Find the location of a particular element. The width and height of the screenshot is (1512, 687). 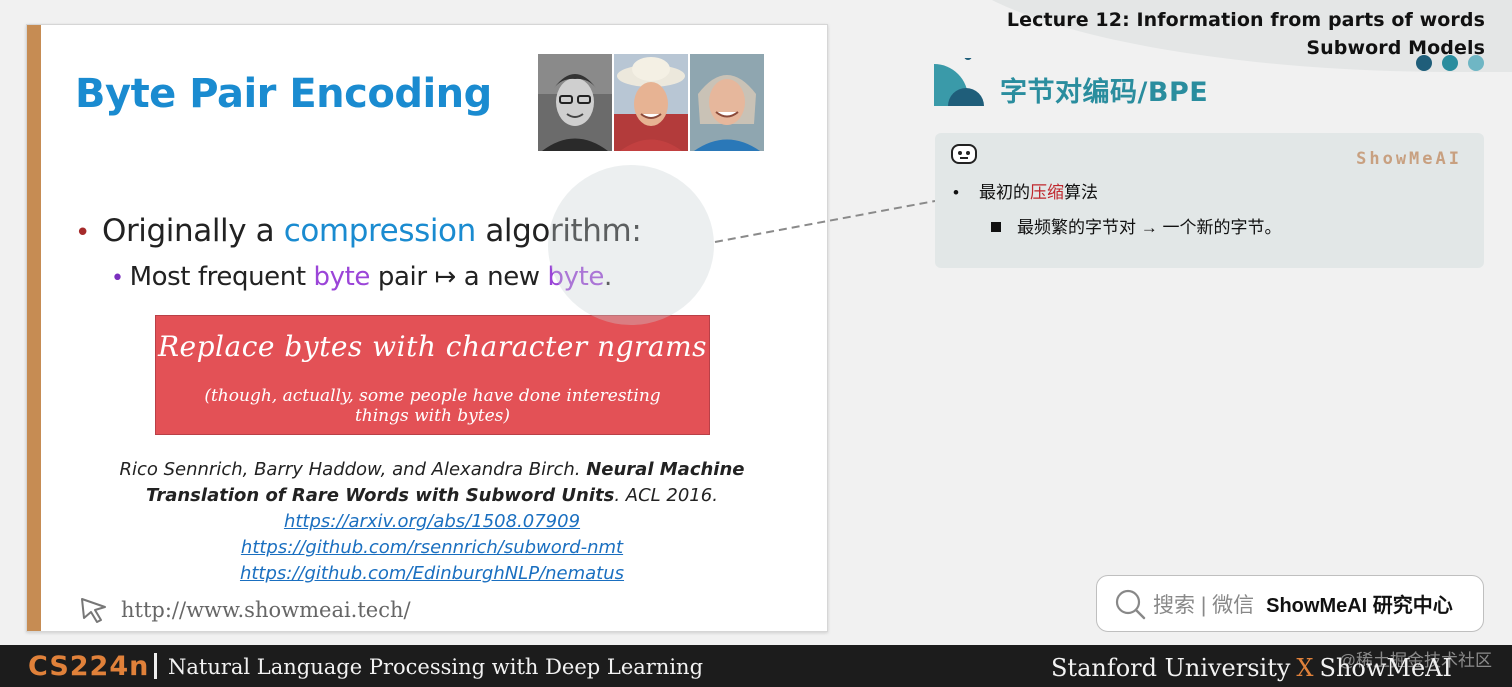

bullet2-text: Most frequent is located at coordinates (221, 277).